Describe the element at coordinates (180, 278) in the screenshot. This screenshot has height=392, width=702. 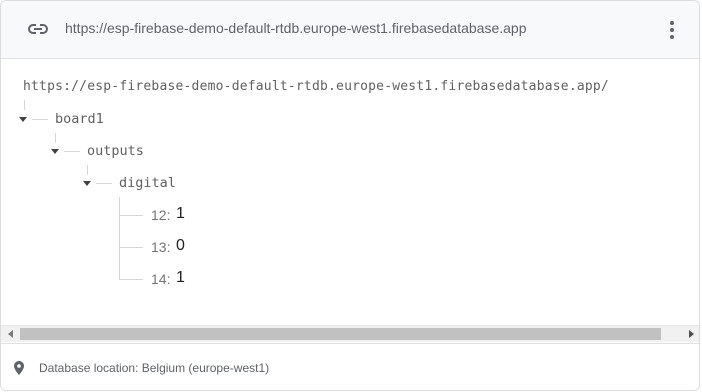
I see `leaf-value-14: 1` at that location.